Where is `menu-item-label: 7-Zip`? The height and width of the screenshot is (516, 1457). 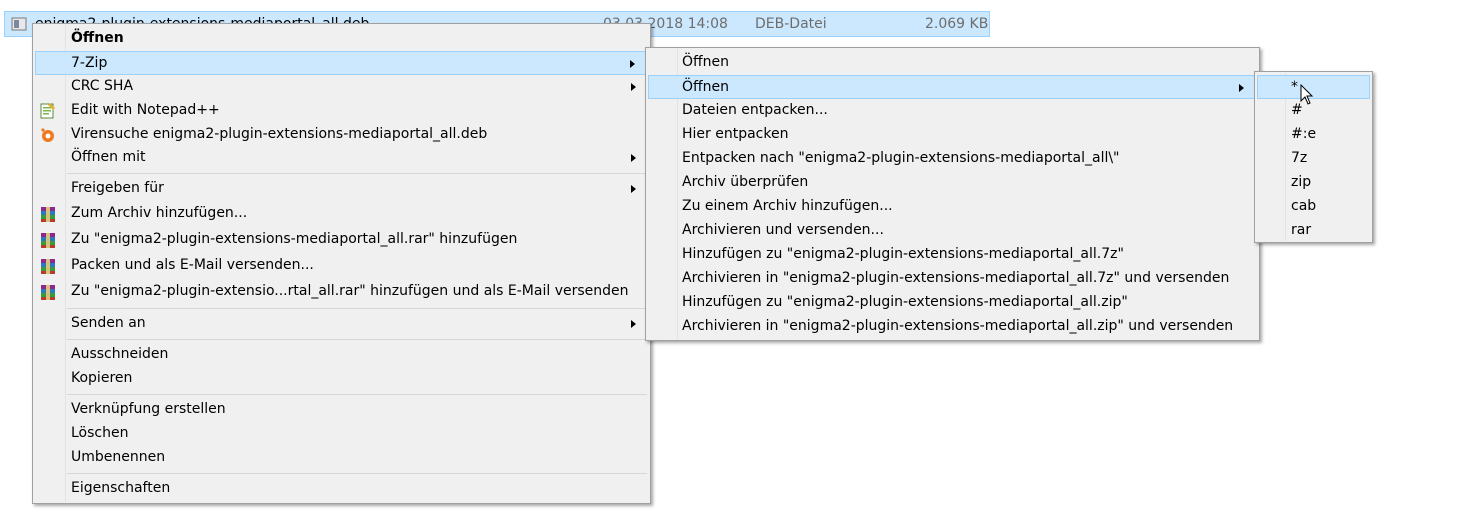
menu-item-label: 7-Zip is located at coordinates (89, 63).